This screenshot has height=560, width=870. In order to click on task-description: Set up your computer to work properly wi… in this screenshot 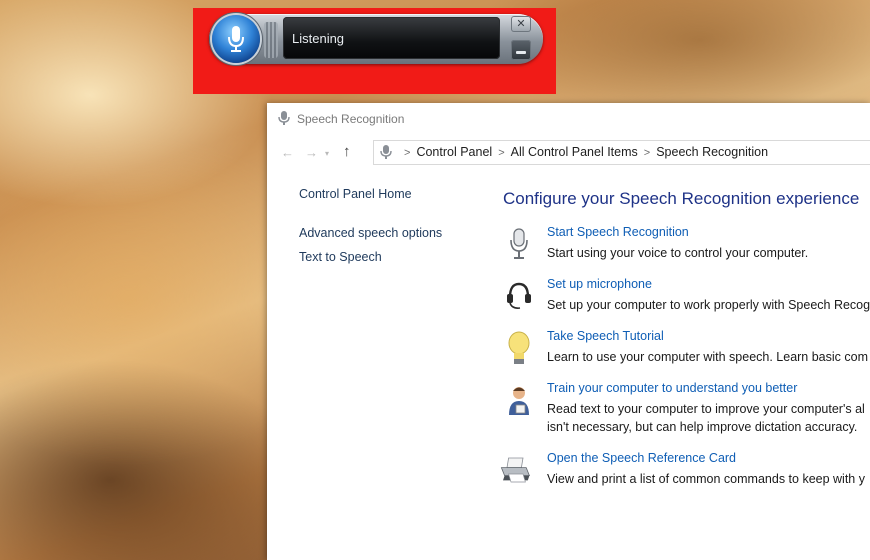, I will do `click(708, 305)`.